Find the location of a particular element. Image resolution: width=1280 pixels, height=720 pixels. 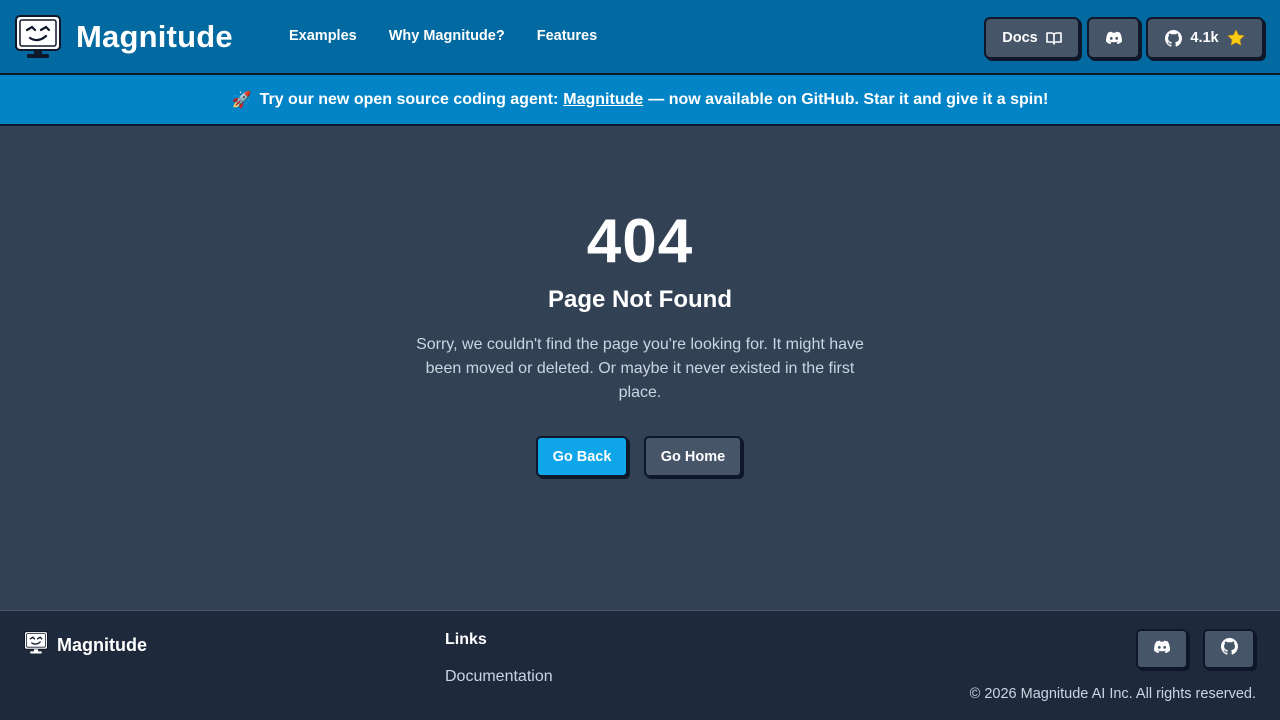

docs-button: Docs is located at coordinates (1032, 38).